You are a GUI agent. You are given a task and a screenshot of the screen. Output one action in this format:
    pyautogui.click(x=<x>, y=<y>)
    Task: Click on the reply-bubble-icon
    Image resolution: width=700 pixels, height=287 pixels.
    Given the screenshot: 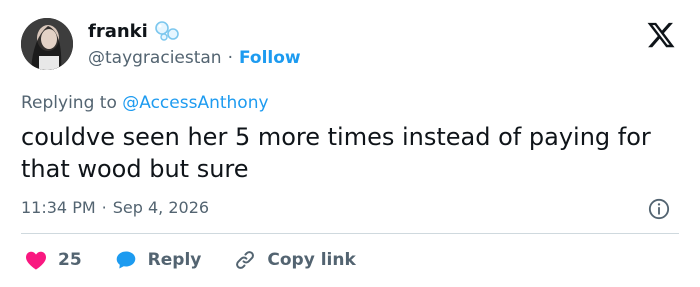 What is the action you would take?
    pyautogui.click(x=125, y=260)
    